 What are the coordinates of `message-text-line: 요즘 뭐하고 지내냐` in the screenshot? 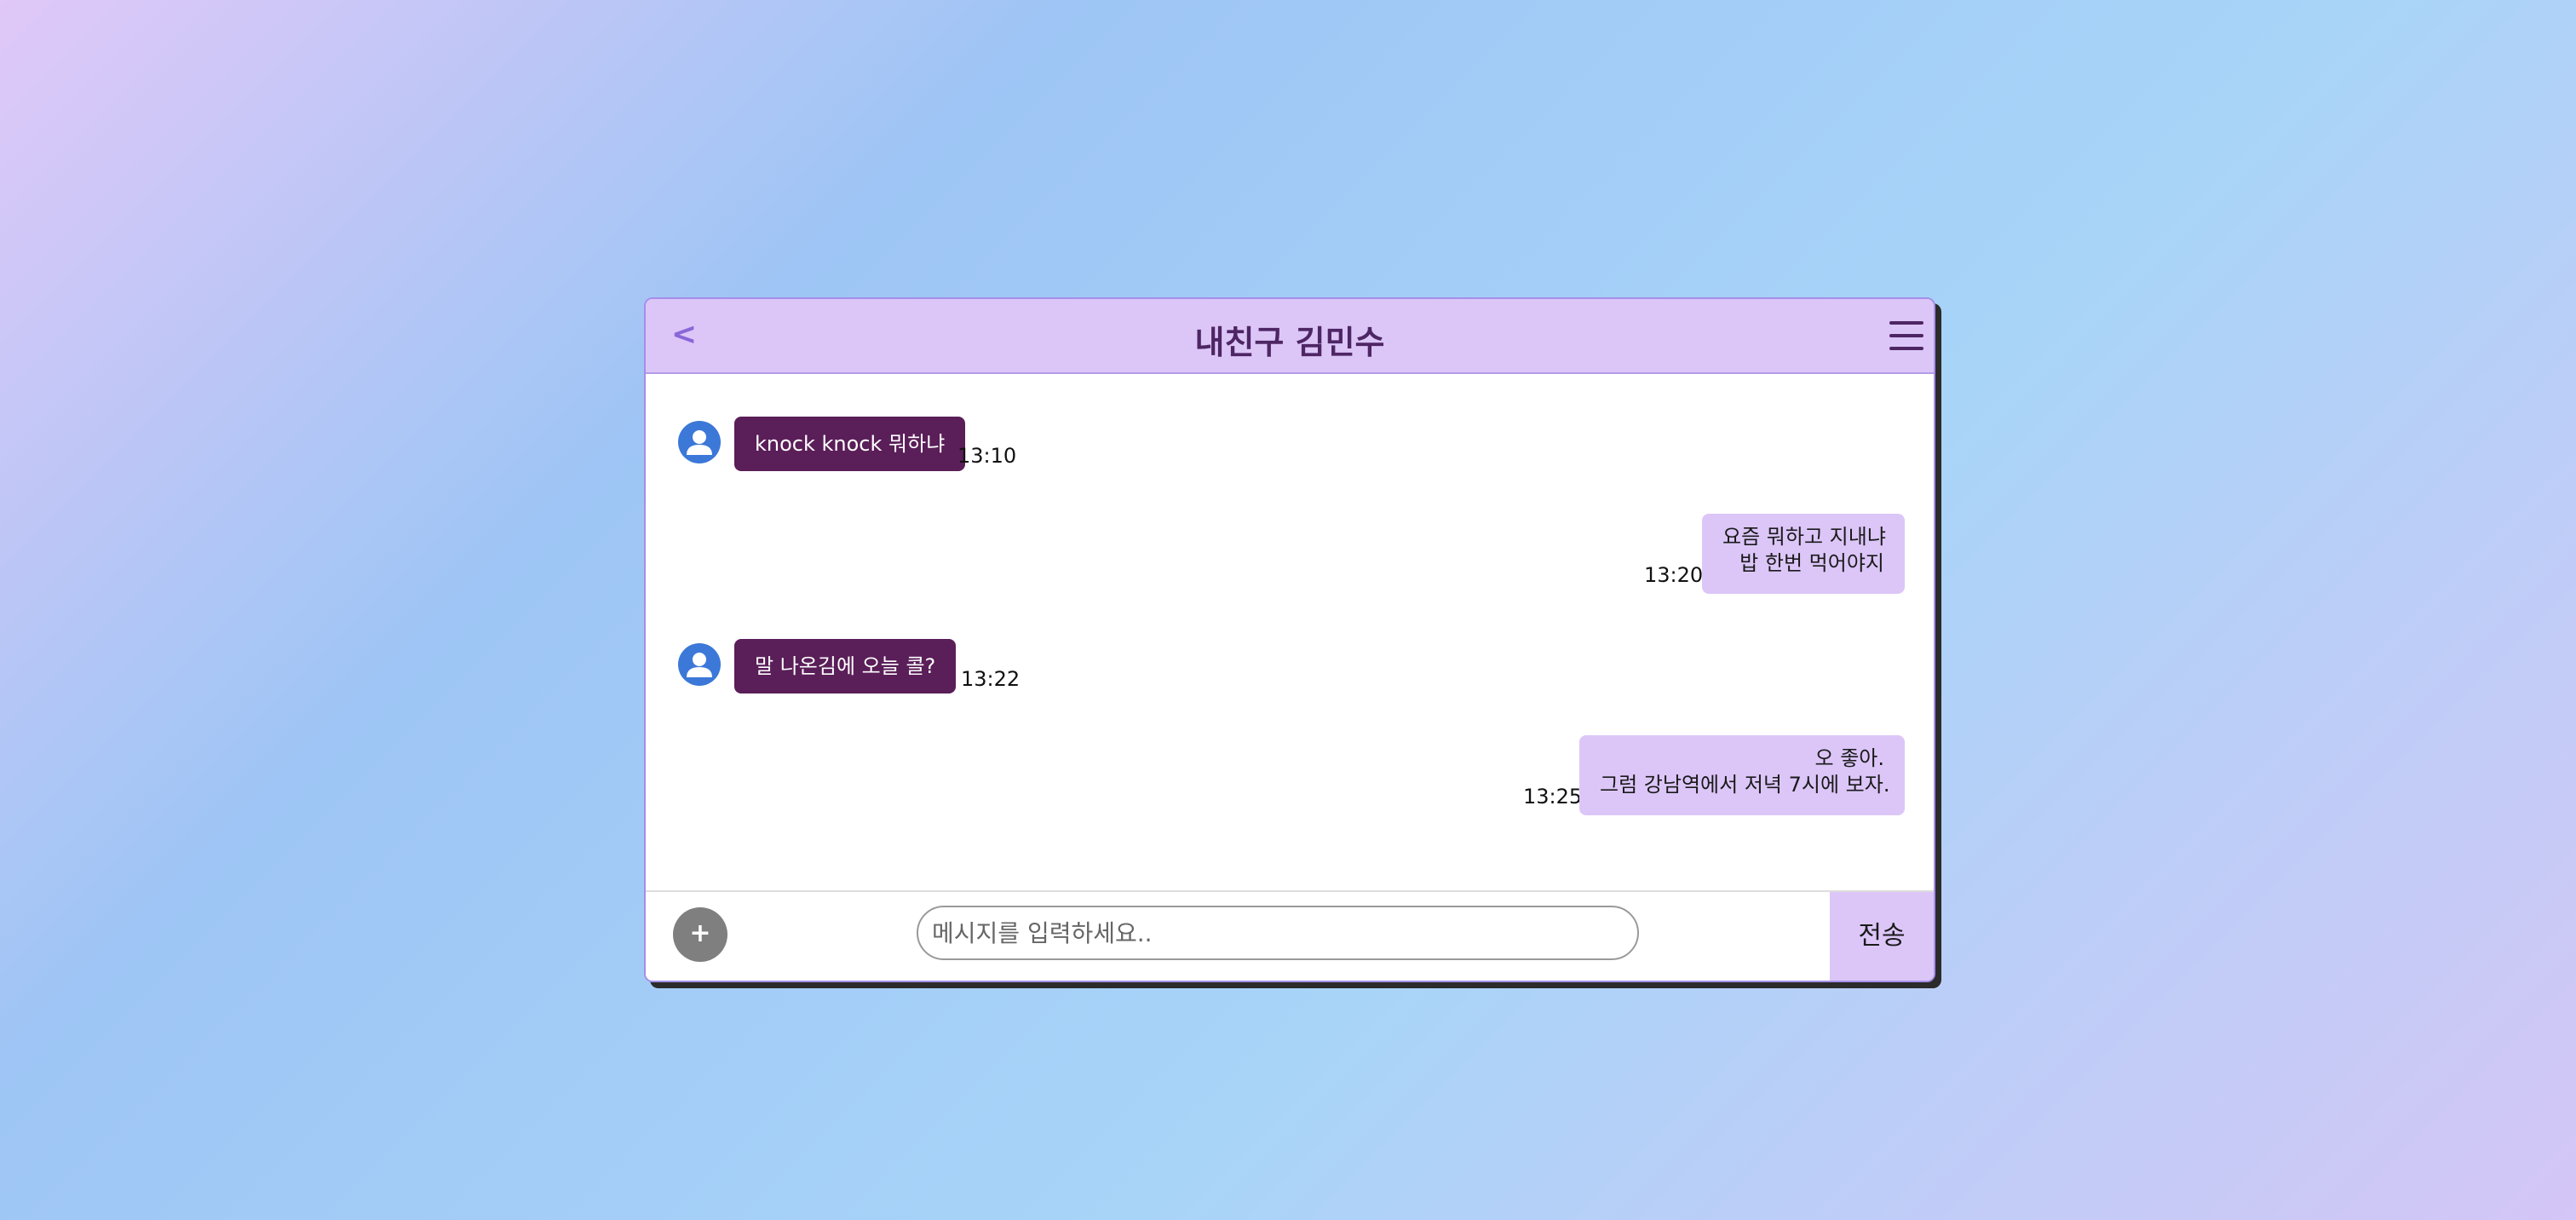 It's located at (1804, 537).